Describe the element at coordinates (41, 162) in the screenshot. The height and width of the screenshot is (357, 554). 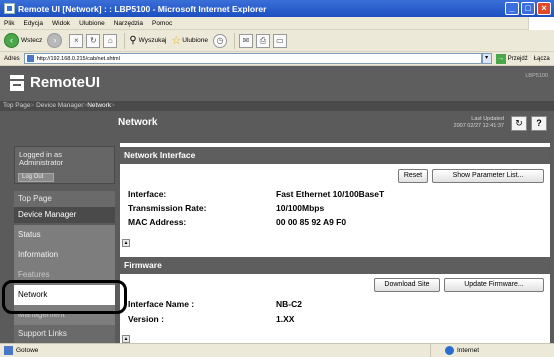
I see `login-line2: Administrator` at that location.